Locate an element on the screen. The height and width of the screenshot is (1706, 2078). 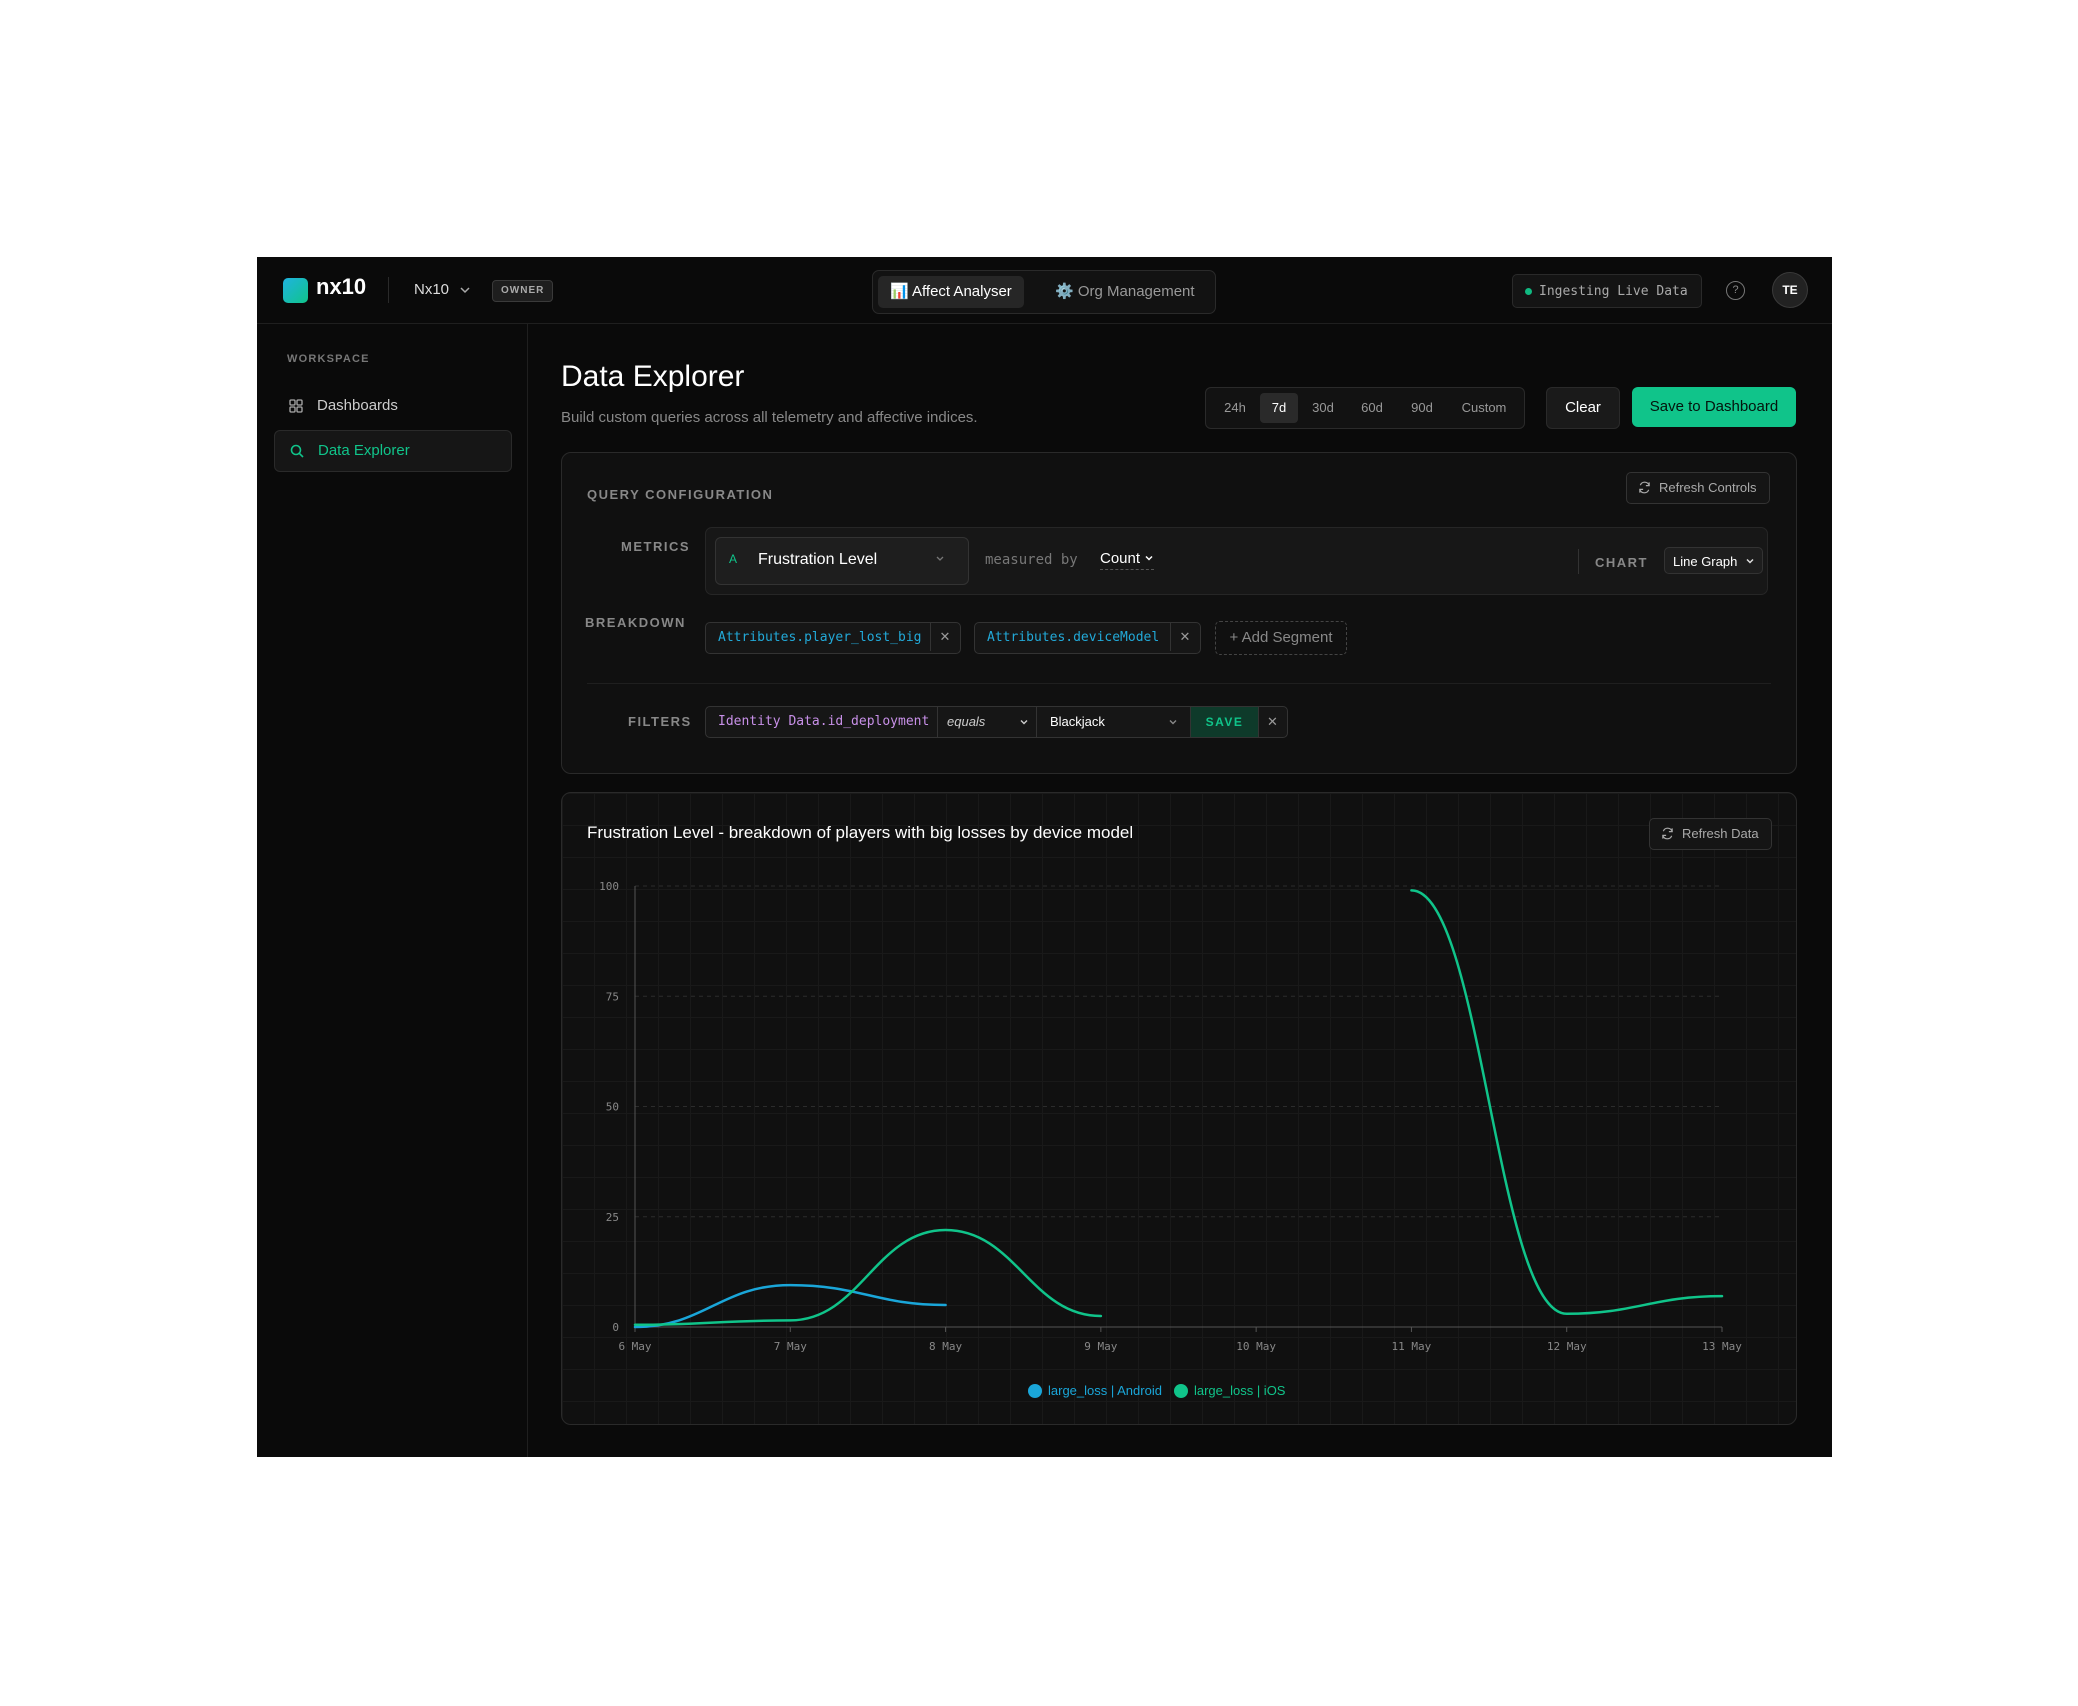
aggregation-value: Count is located at coordinates (1120, 558).